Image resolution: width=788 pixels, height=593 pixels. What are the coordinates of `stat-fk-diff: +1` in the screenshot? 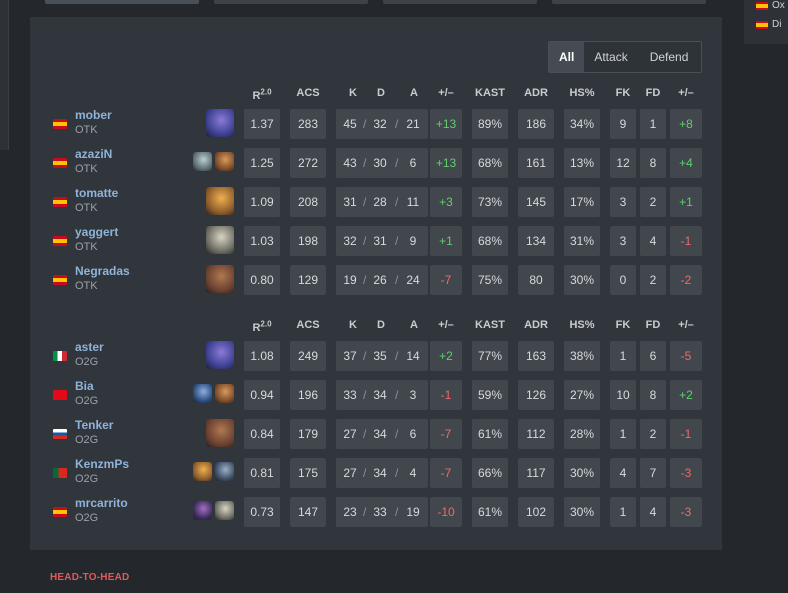 It's located at (686, 202).